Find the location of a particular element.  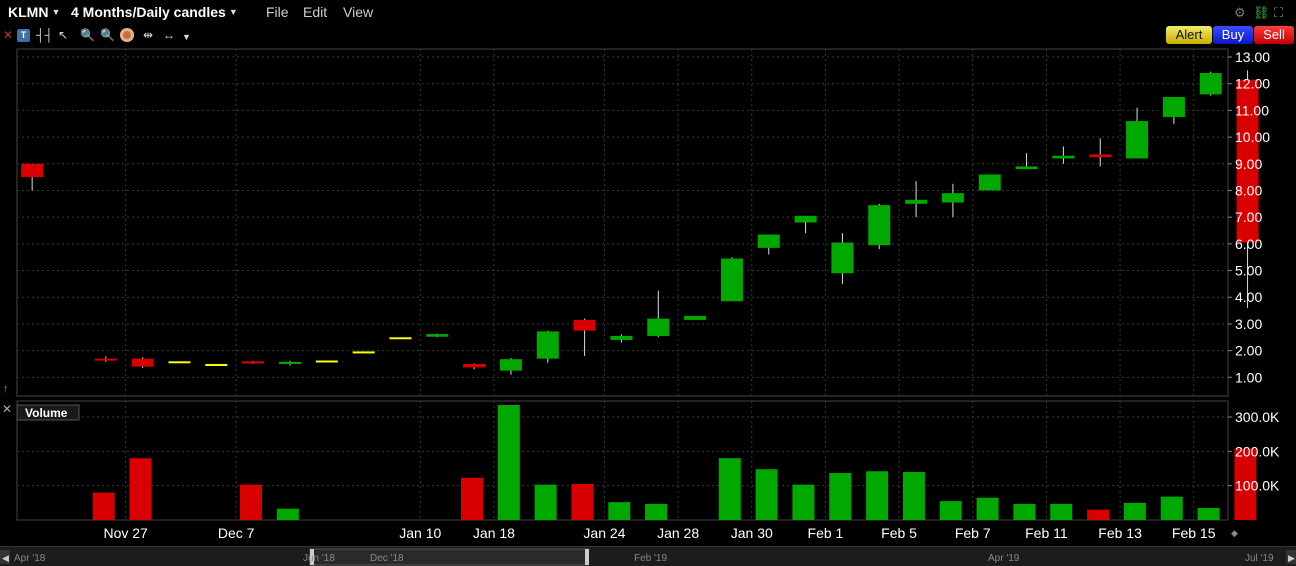

time-tick-label: Jan 18 is located at coordinates (494, 533).